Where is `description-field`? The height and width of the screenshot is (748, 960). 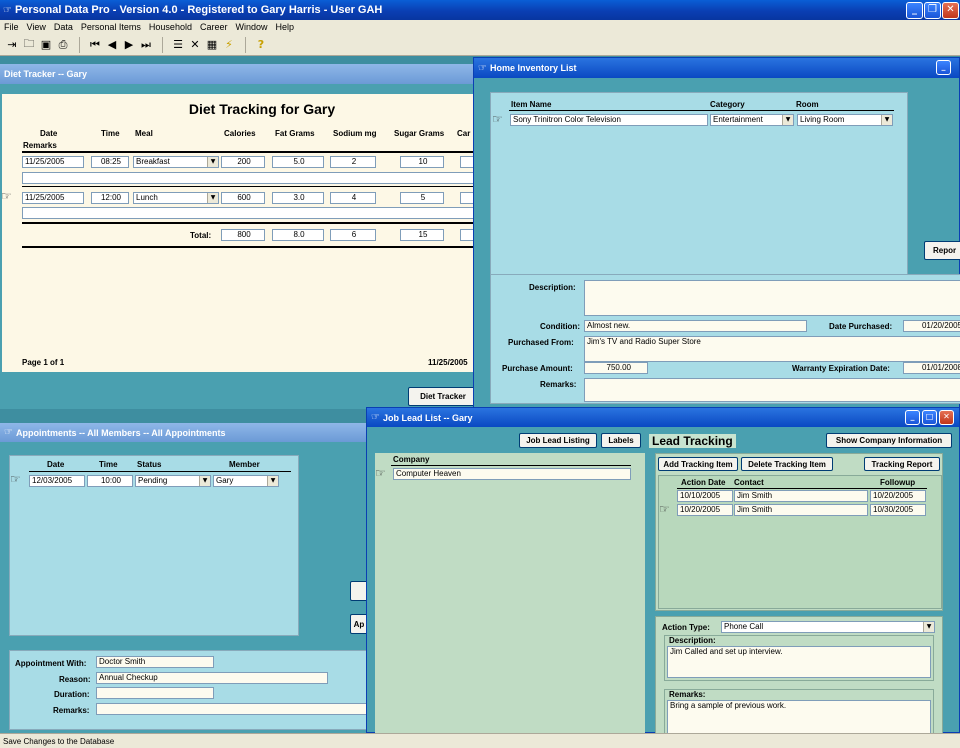 description-field is located at coordinates (772, 298).